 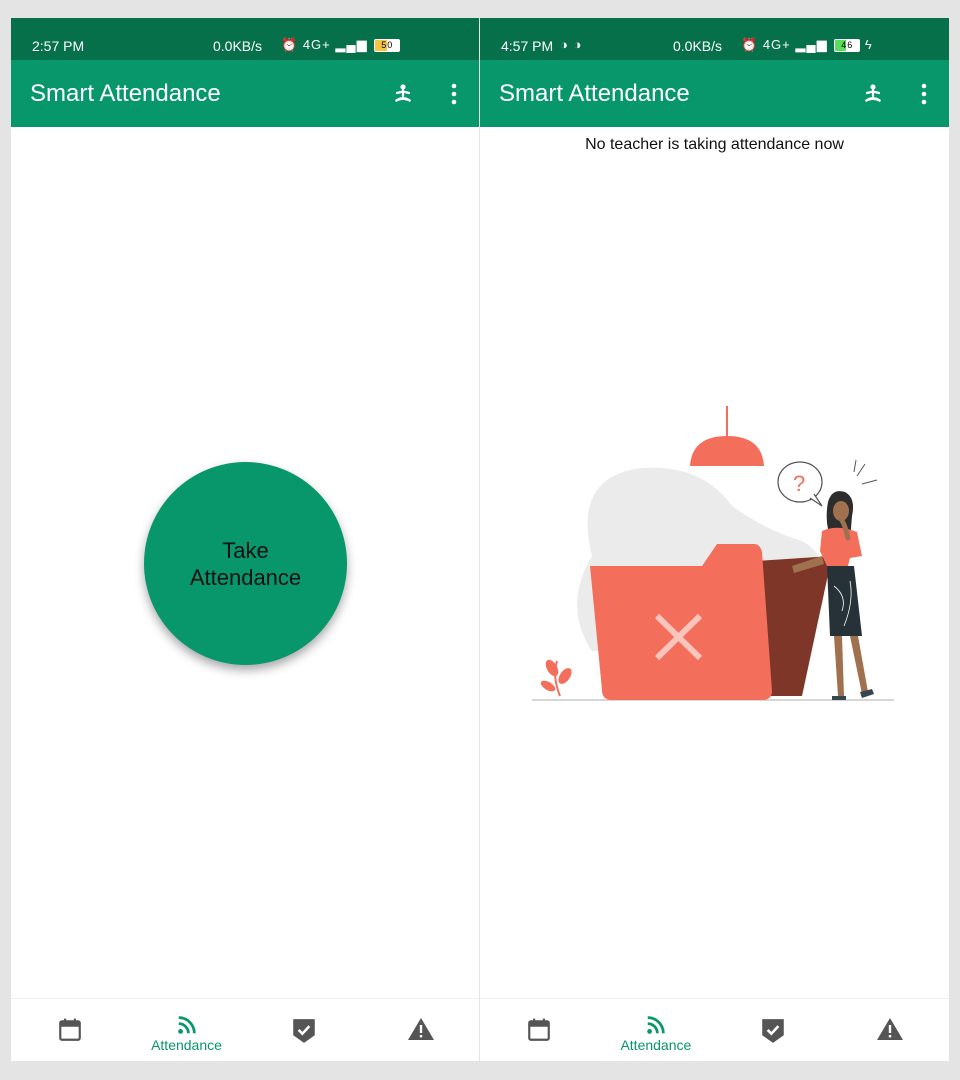 What do you see at coordinates (714, 144) in the screenshot?
I see `no-attendance-notice: No teacher is taking attendance now` at bounding box center [714, 144].